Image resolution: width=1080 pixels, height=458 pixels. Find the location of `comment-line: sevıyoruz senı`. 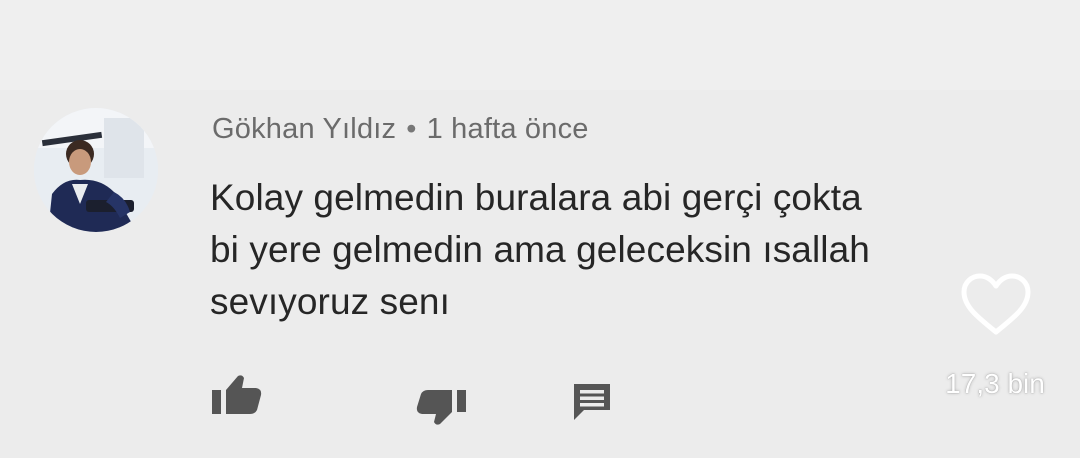

comment-line: sevıyoruz senı is located at coordinates (330, 301).